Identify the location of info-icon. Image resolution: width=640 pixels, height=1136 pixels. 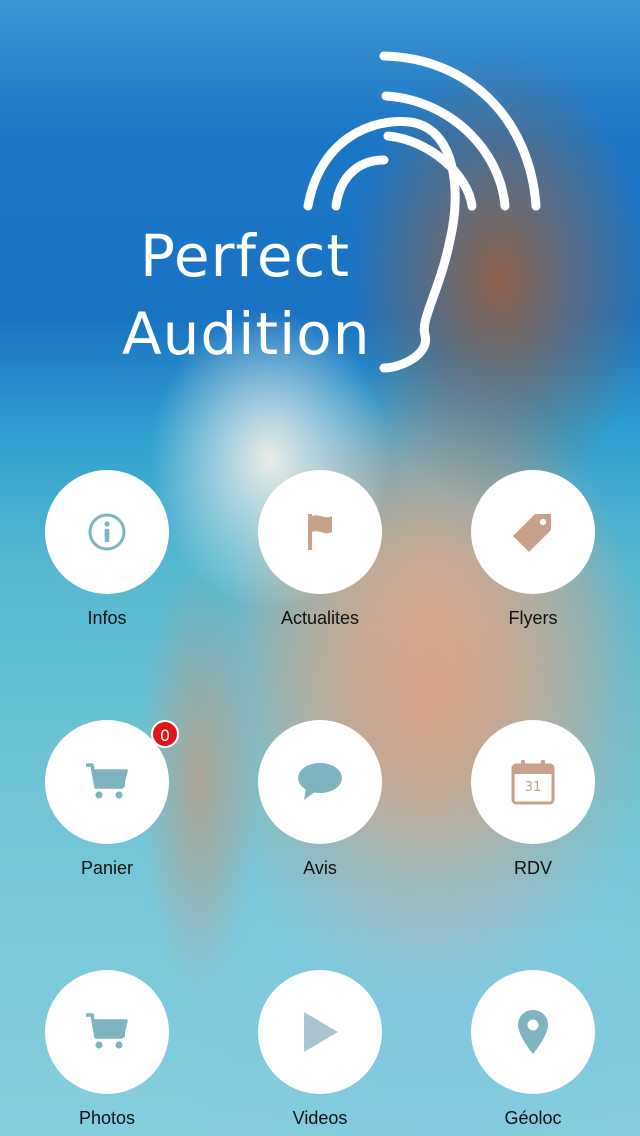
(107, 532).